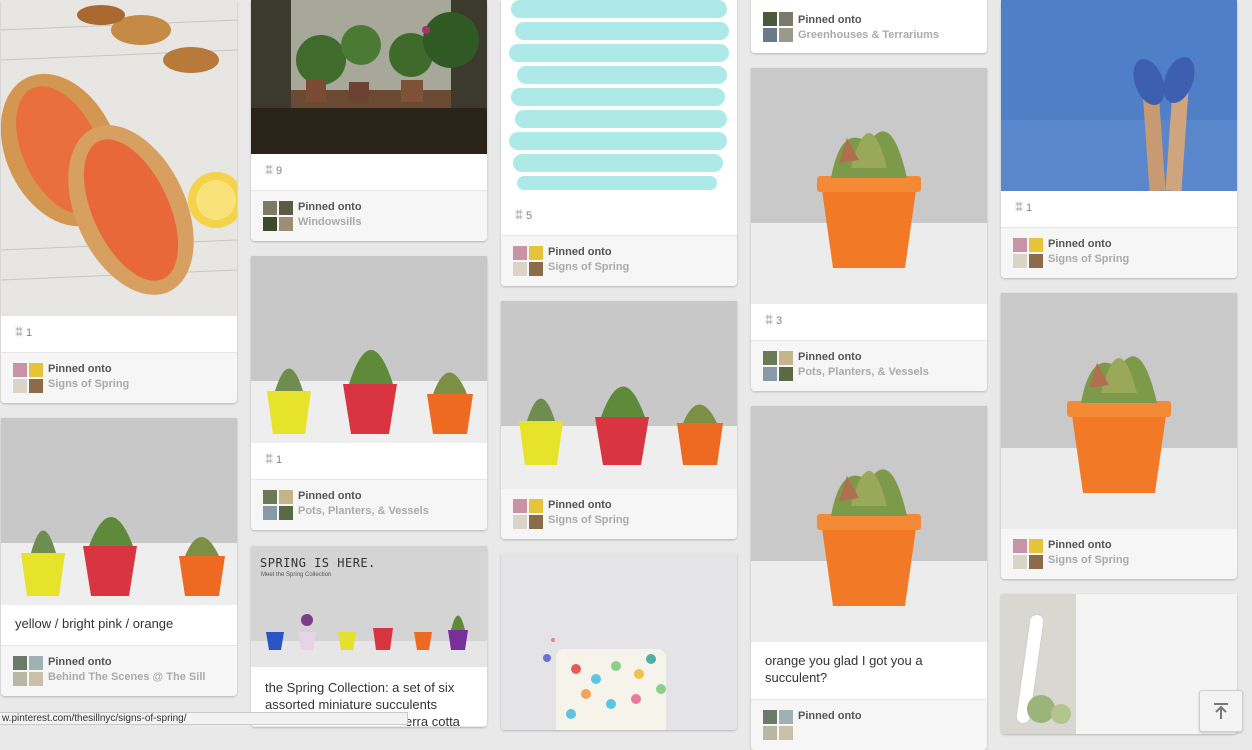  Describe the element at coordinates (329, 222) in the screenshot. I see `board-link: Windowsills` at that location.